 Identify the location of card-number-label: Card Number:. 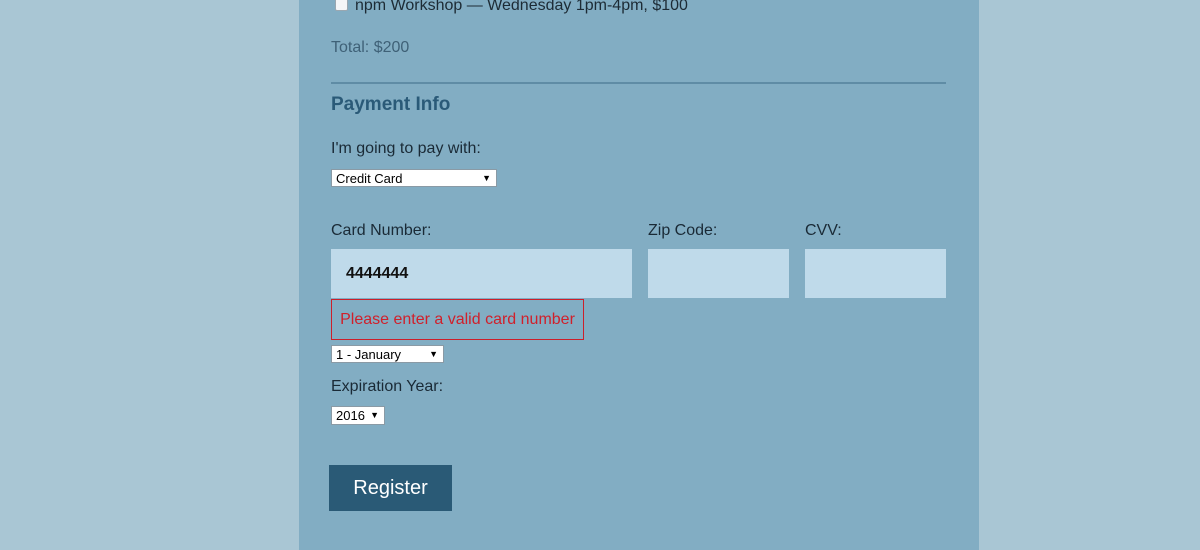
(381, 230).